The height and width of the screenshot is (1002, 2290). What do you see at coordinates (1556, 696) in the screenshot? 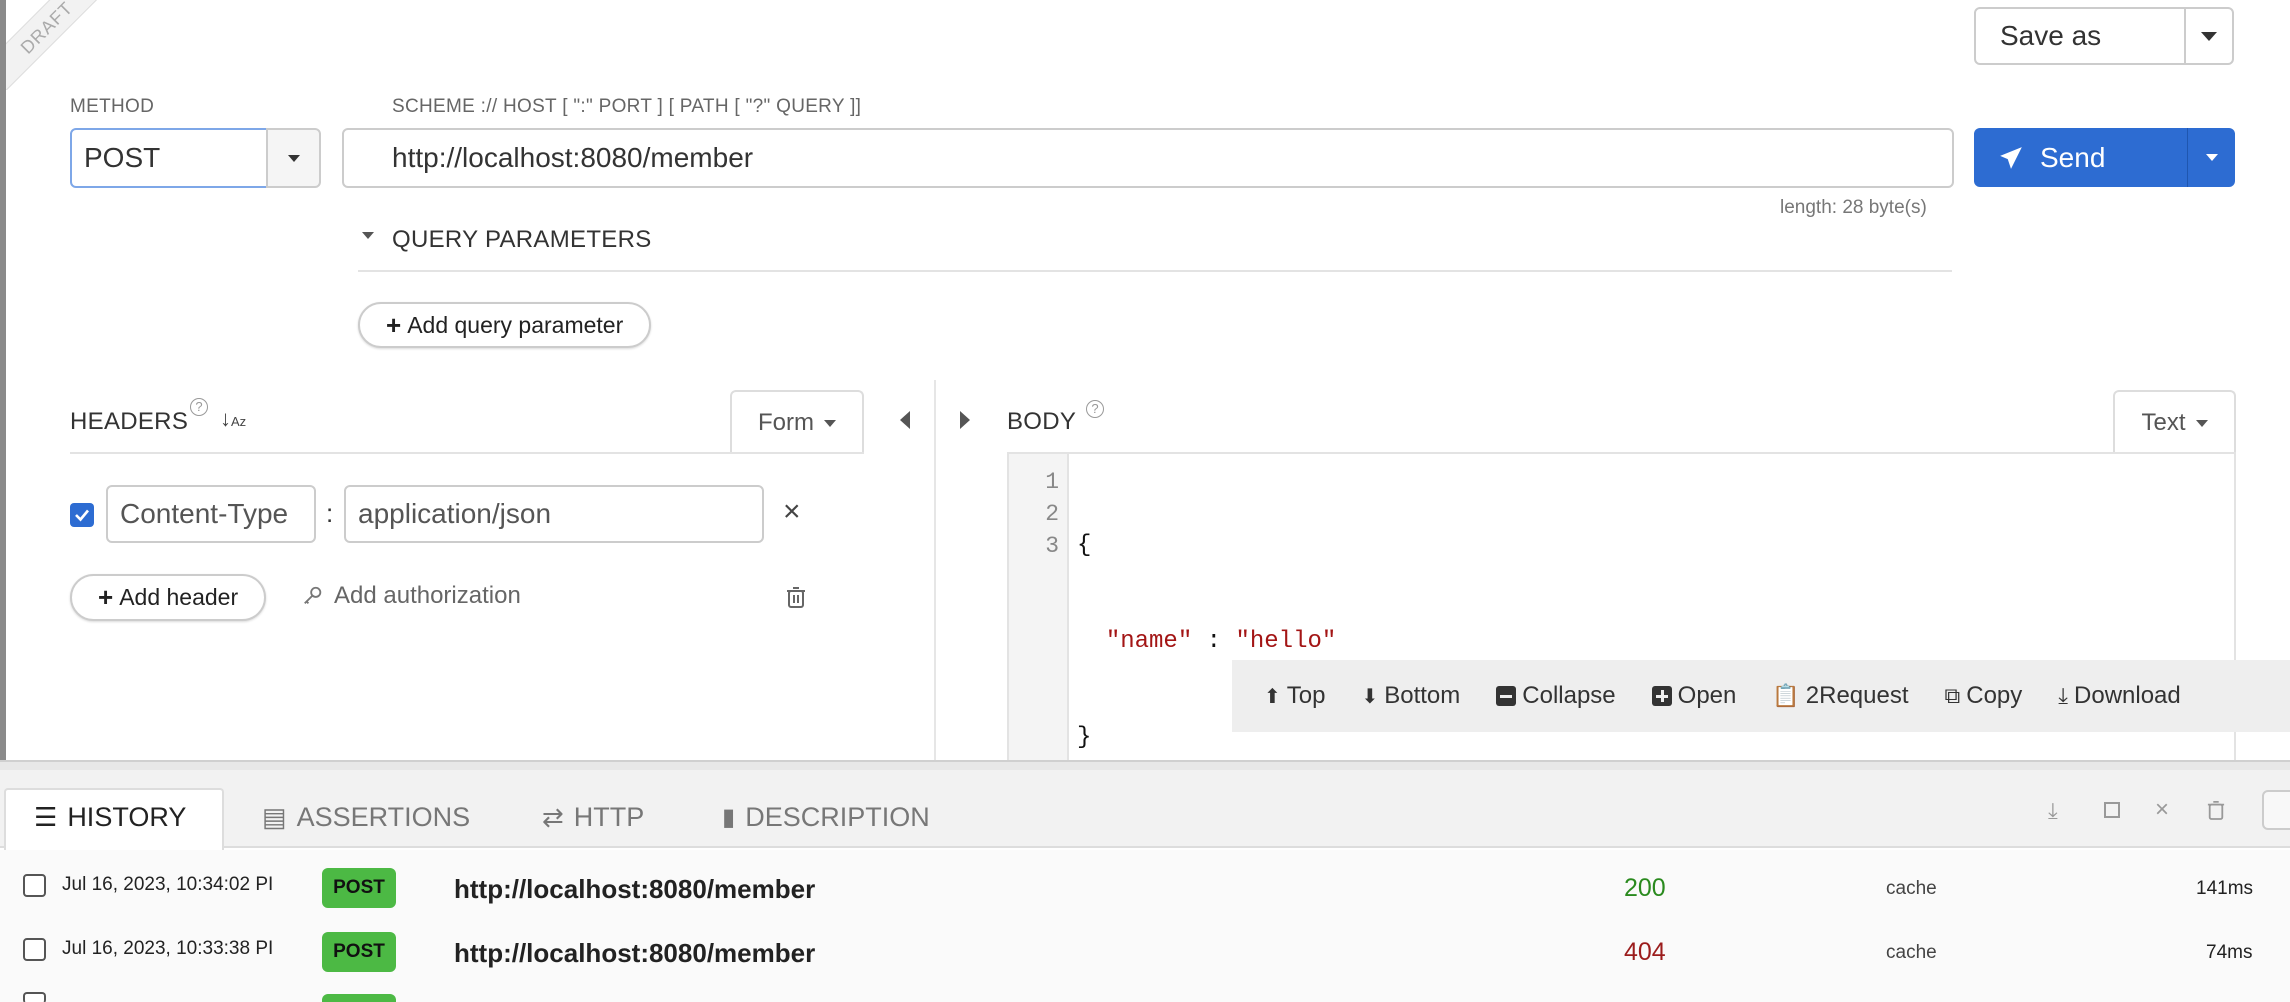
I see `collapse-button: Collapse` at bounding box center [1556, 696].